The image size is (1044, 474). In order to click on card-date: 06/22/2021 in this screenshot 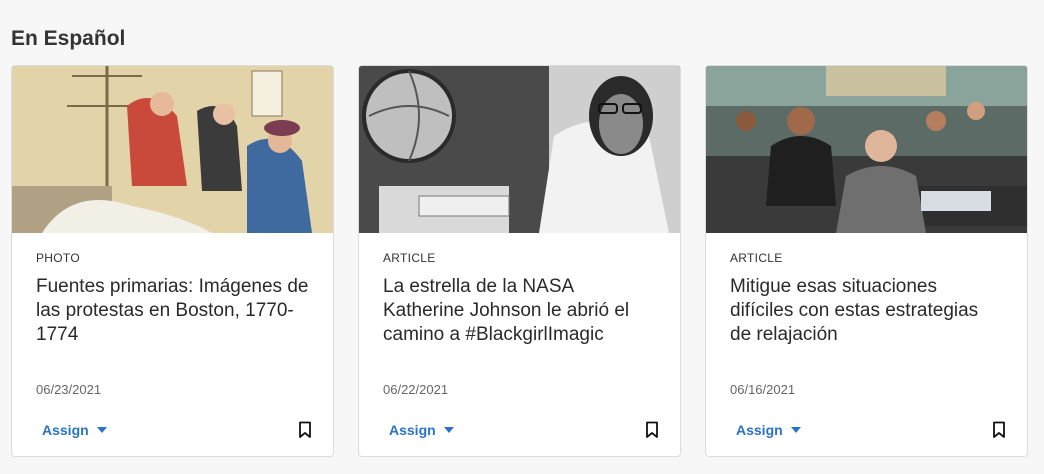, I will do `click(416, 389)`.